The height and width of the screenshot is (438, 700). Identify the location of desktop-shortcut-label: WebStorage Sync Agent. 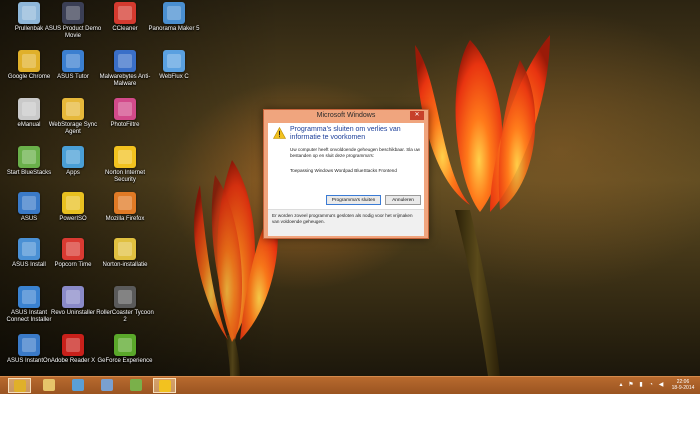
(73, 128).